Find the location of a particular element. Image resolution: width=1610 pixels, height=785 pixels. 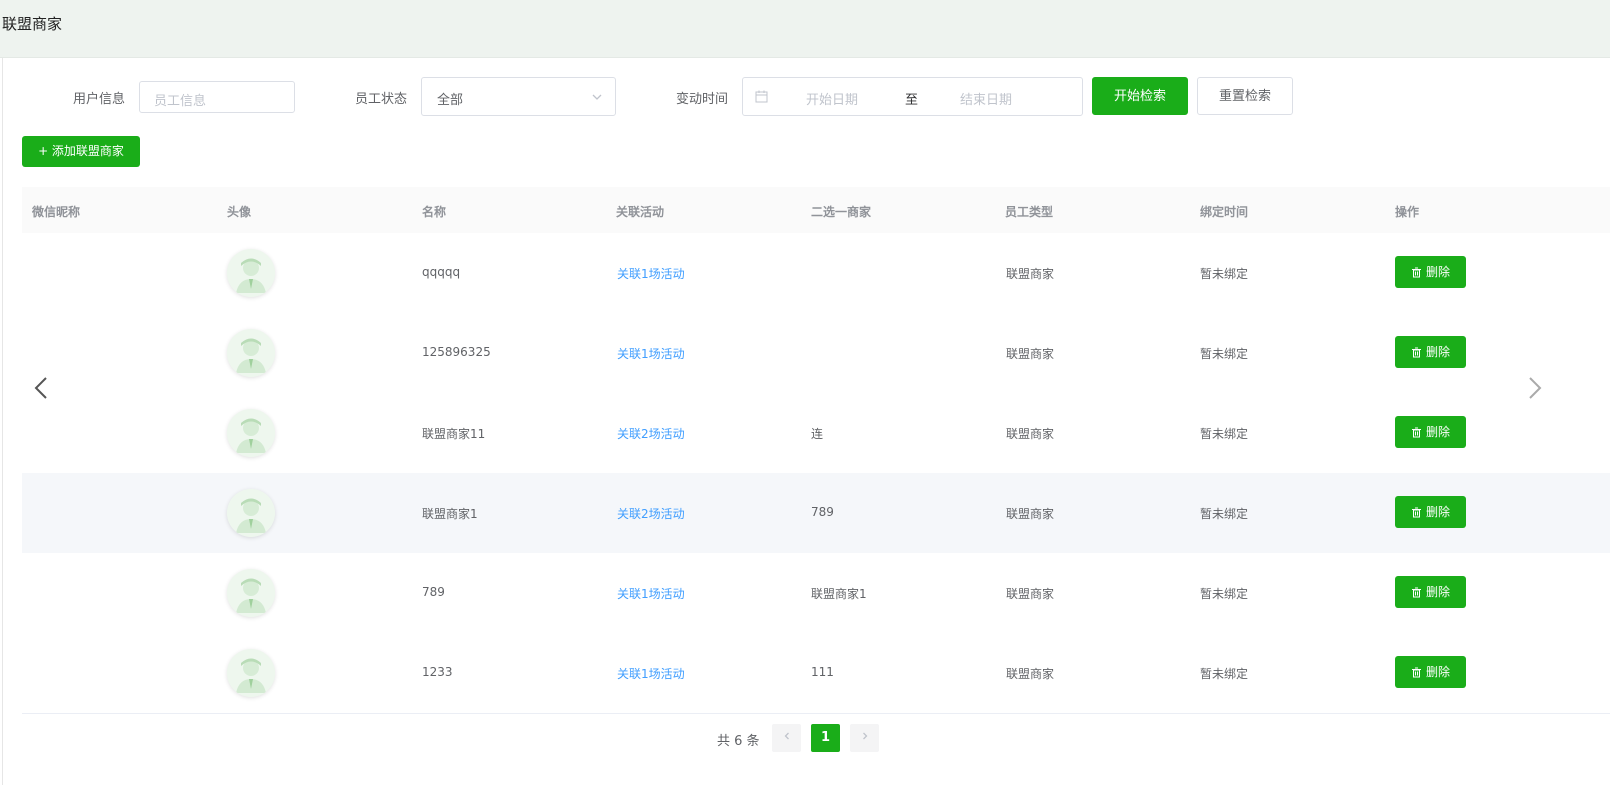

start-date-input: 开始日期 is located at coordinates (832, 98).